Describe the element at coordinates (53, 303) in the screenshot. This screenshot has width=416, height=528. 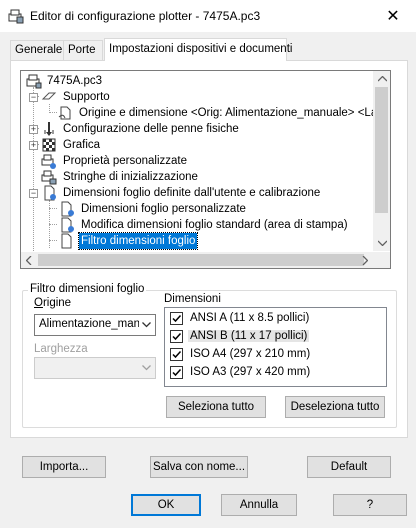
I see `origin-label: Origine` at that location.